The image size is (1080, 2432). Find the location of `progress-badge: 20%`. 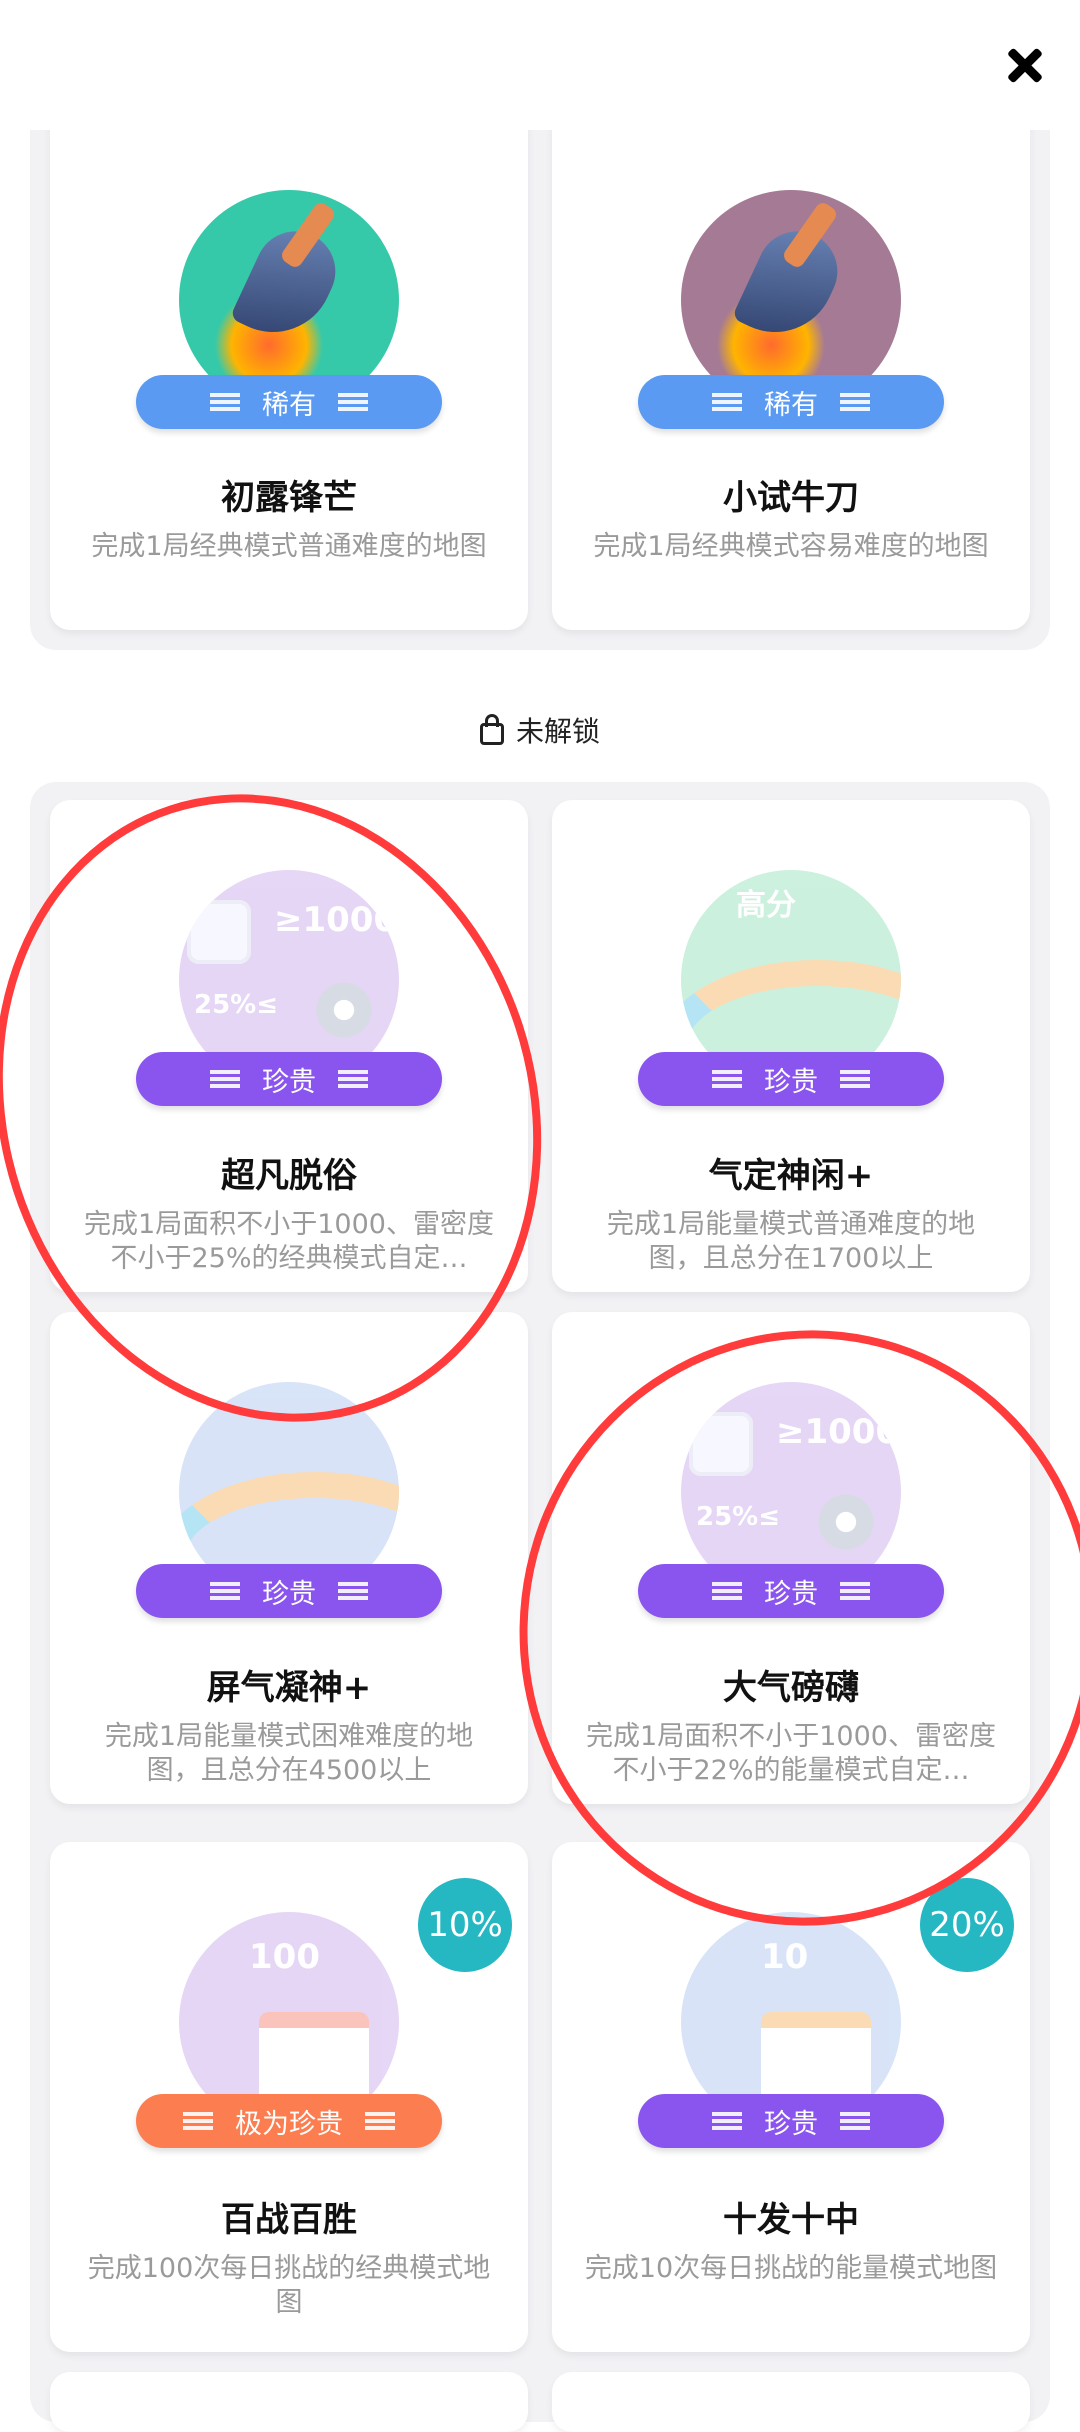

progress-badge: 20% is located at coordinates (967, 1925).